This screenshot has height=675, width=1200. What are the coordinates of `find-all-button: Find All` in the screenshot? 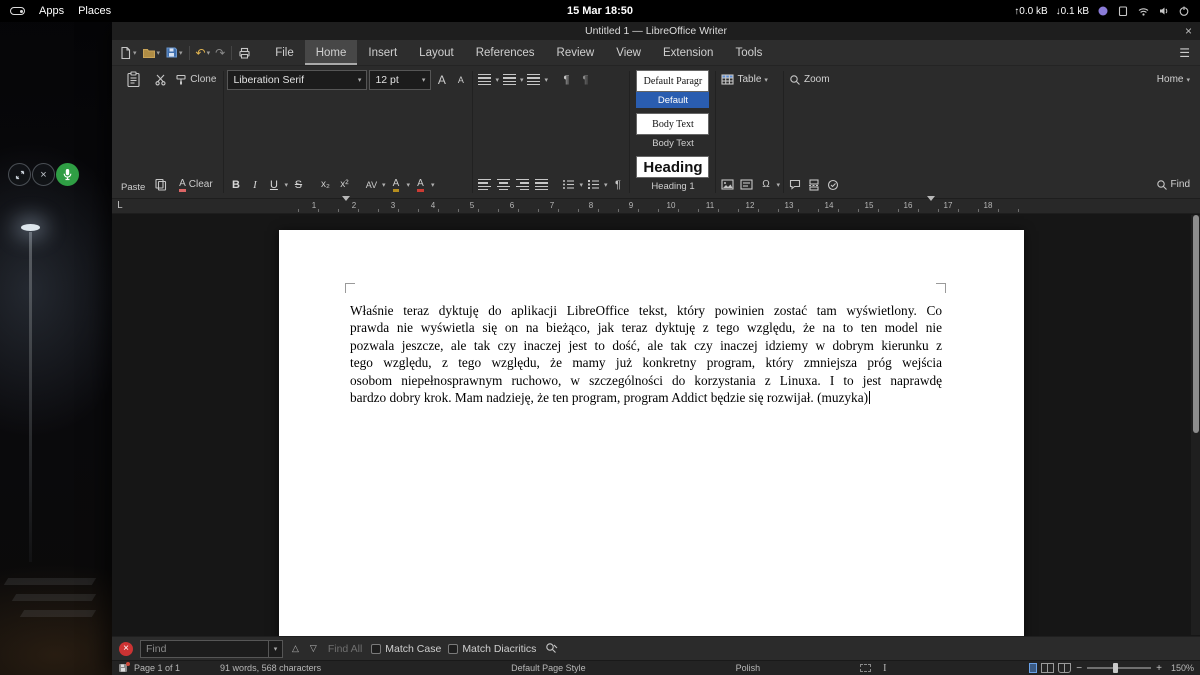 It's located at (345, 649).